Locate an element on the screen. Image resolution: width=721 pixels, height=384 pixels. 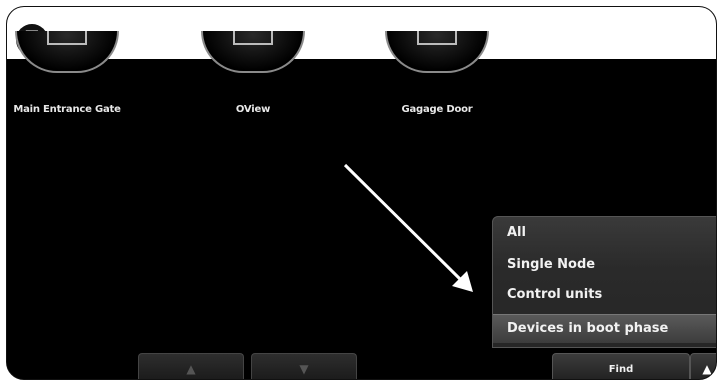
menu-item-all: All is located at coordinates (516, 232).